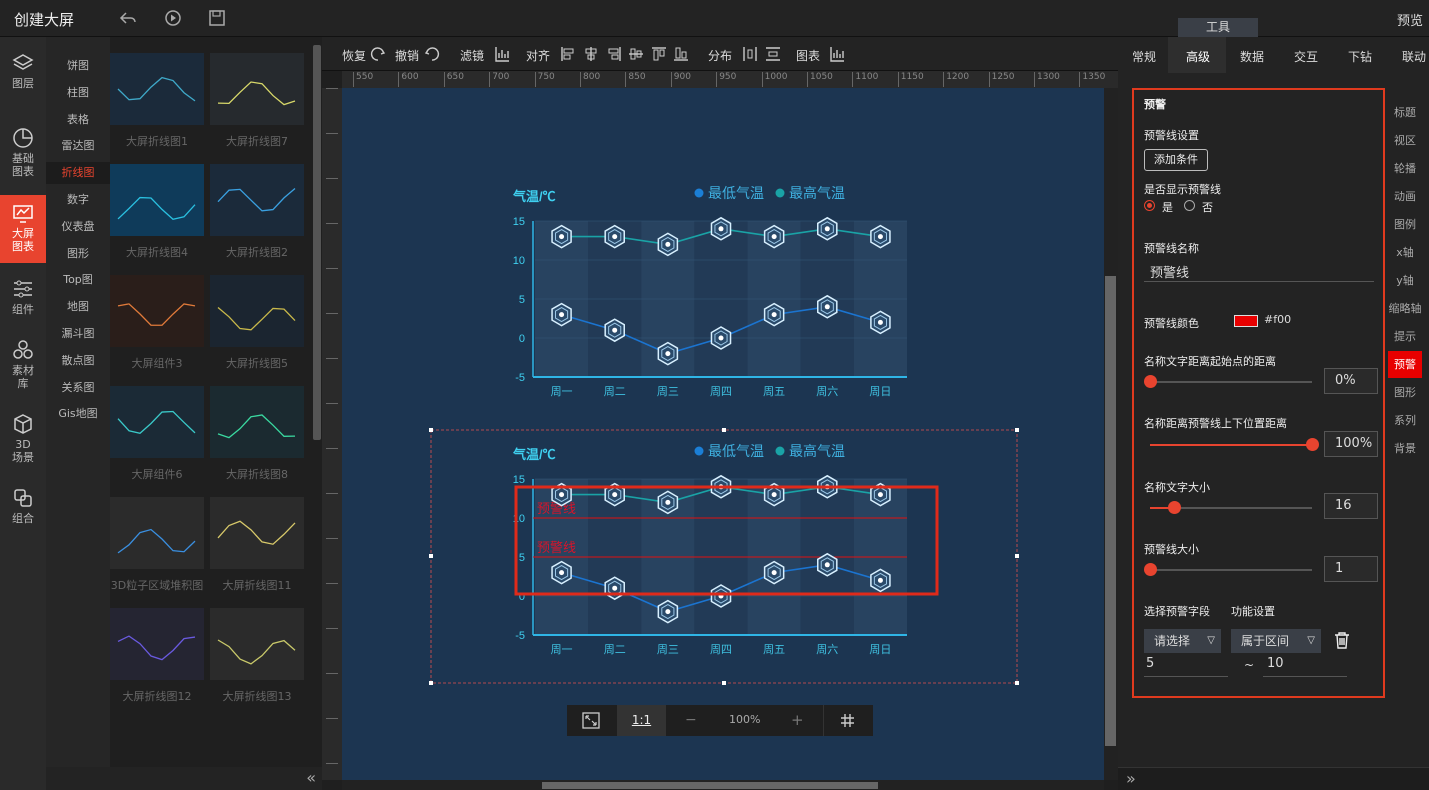 The image size is (1429, 790). Describe the element at coordinates (636, 54) in the screenshot. I see `align-vcenter-icon` at that location.